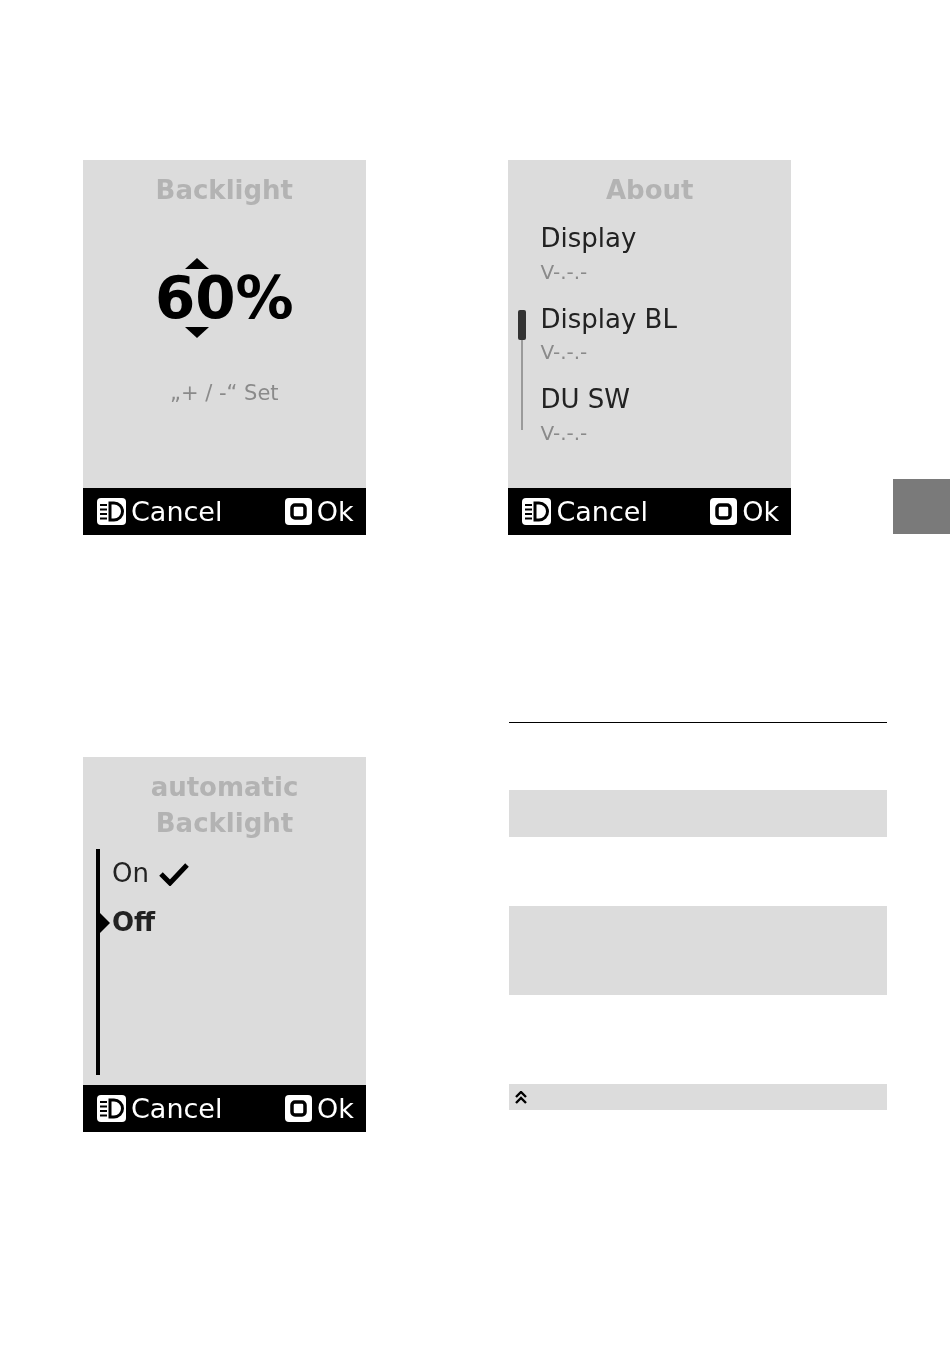 Image resolution: width=950 pixels, height=1352 pixels. What do you see at coordinates (224, 298) in the screenshot?
I see `value-text: 60%` at bounding box center [224, 298].